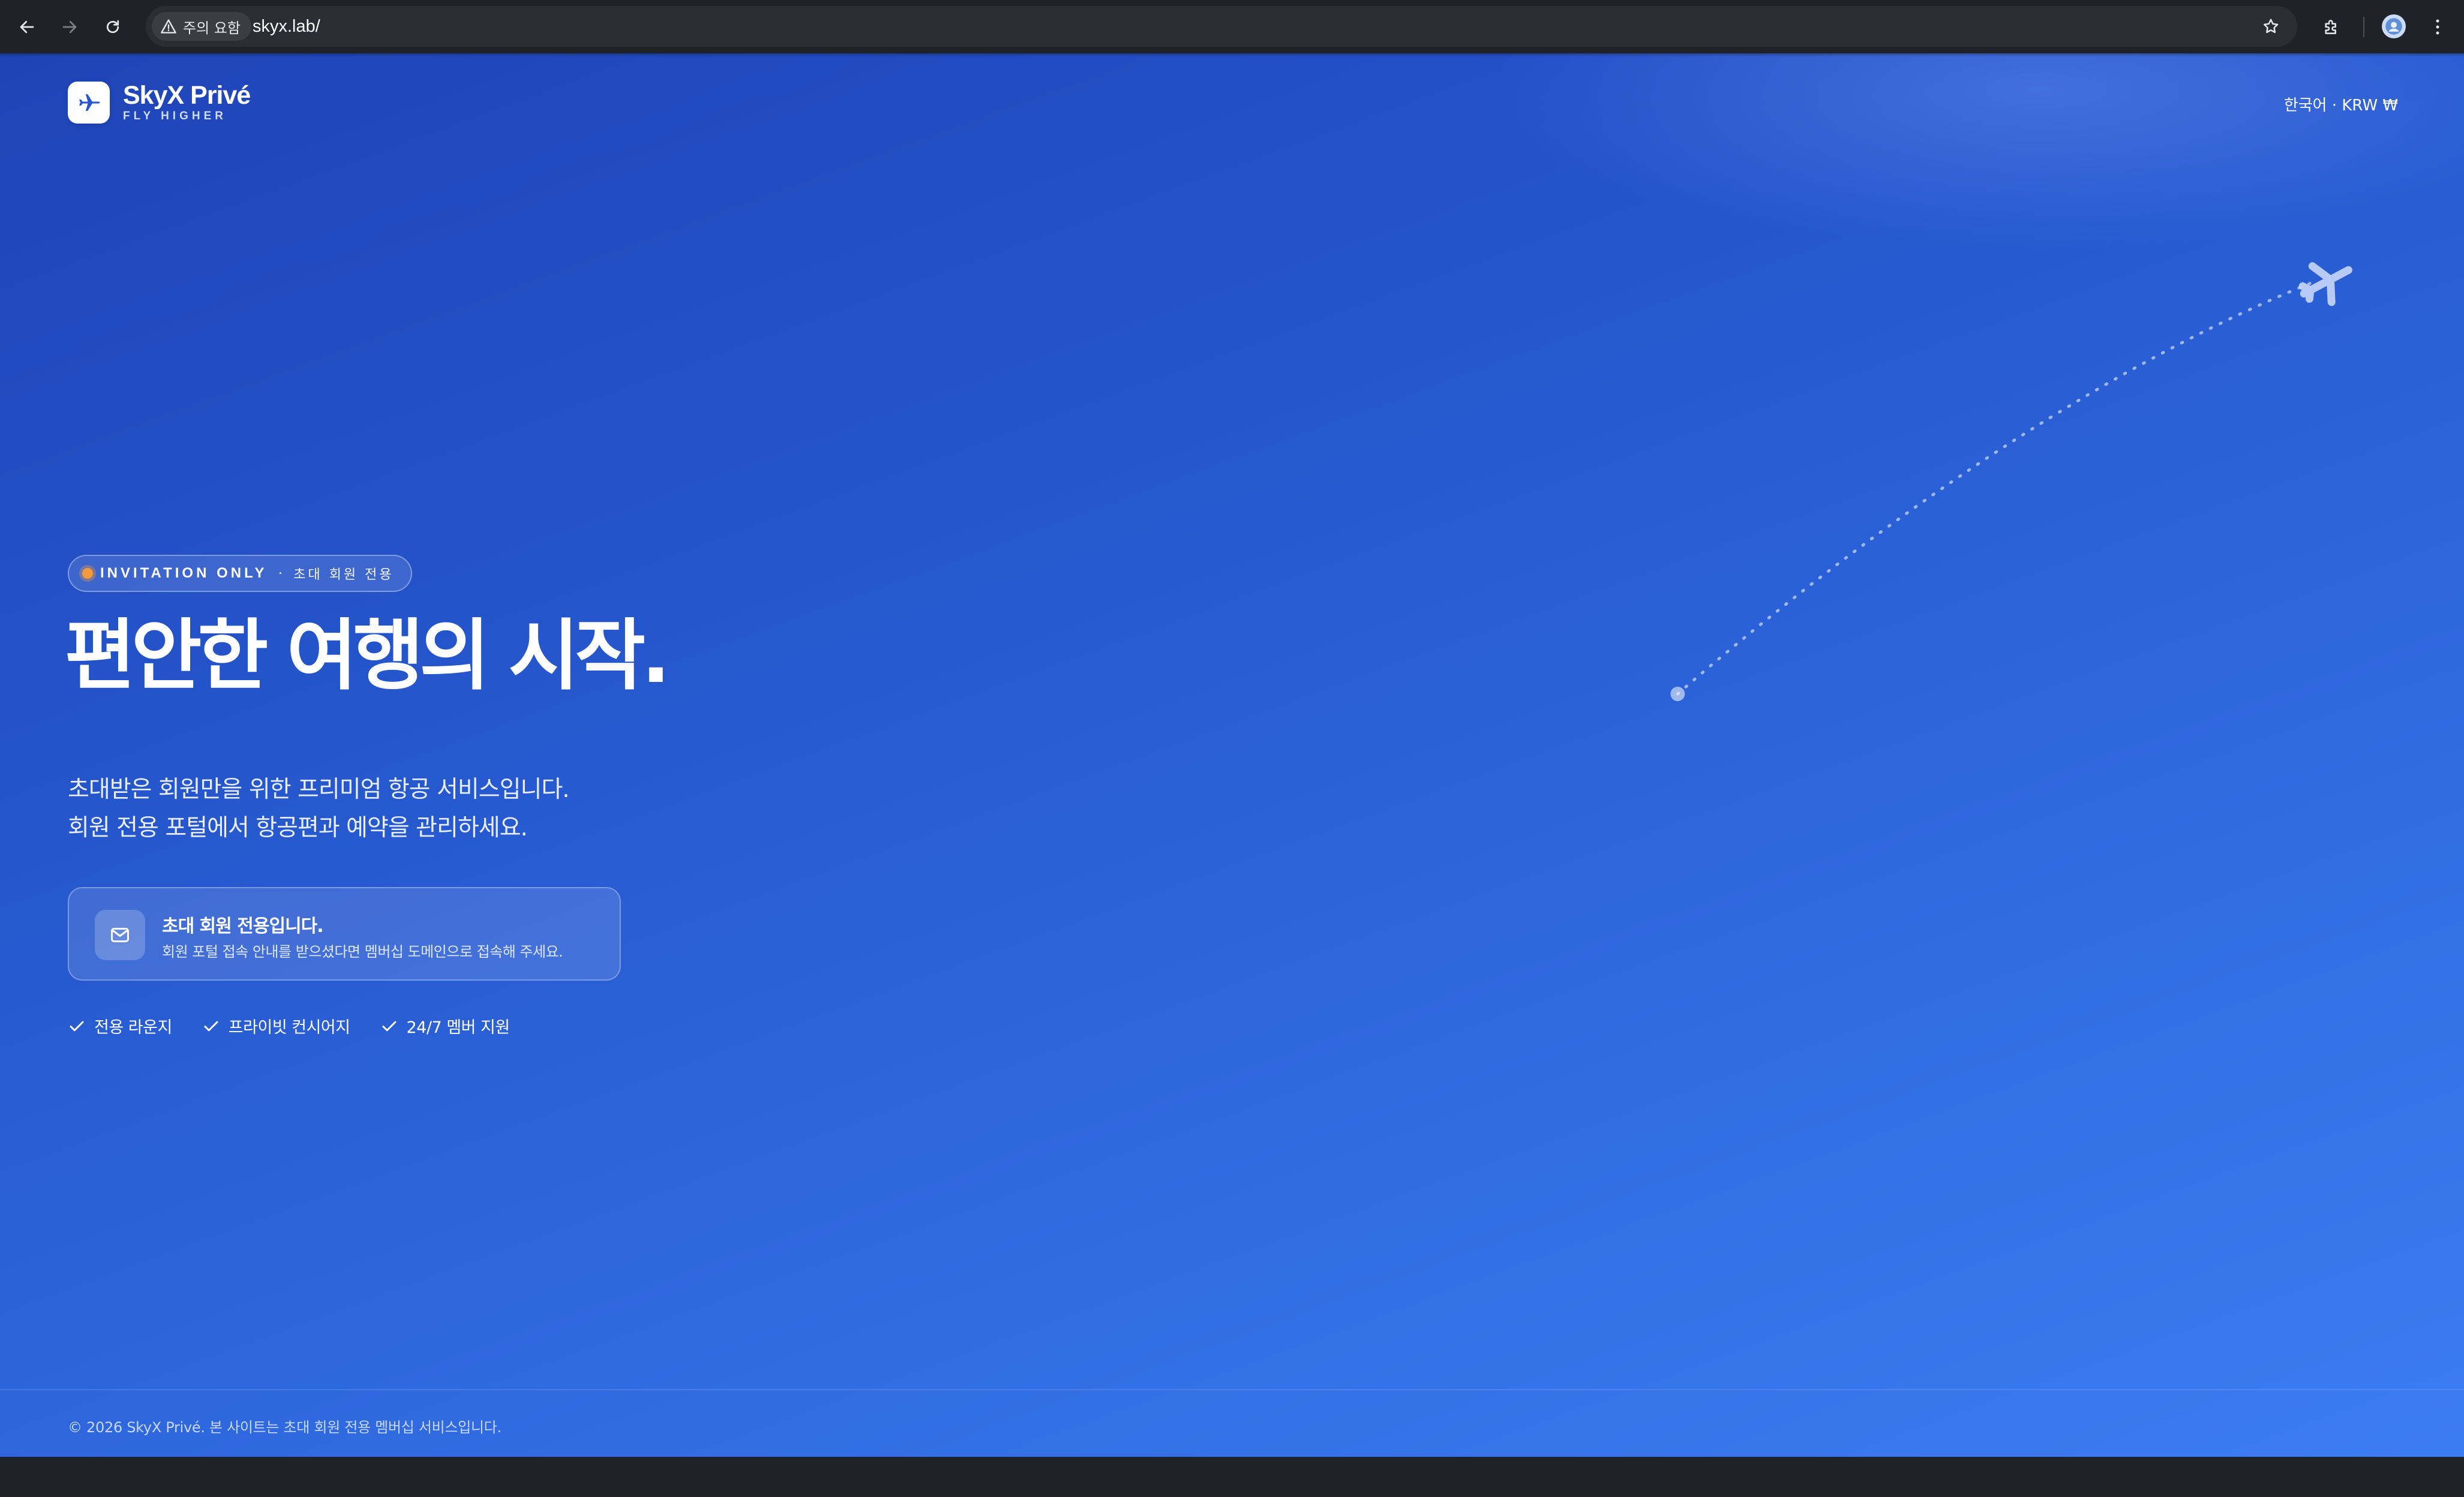 Image resolution: width=2464 pixels, height=1497 pixels. I want to click on back-button, so click(27, 27).